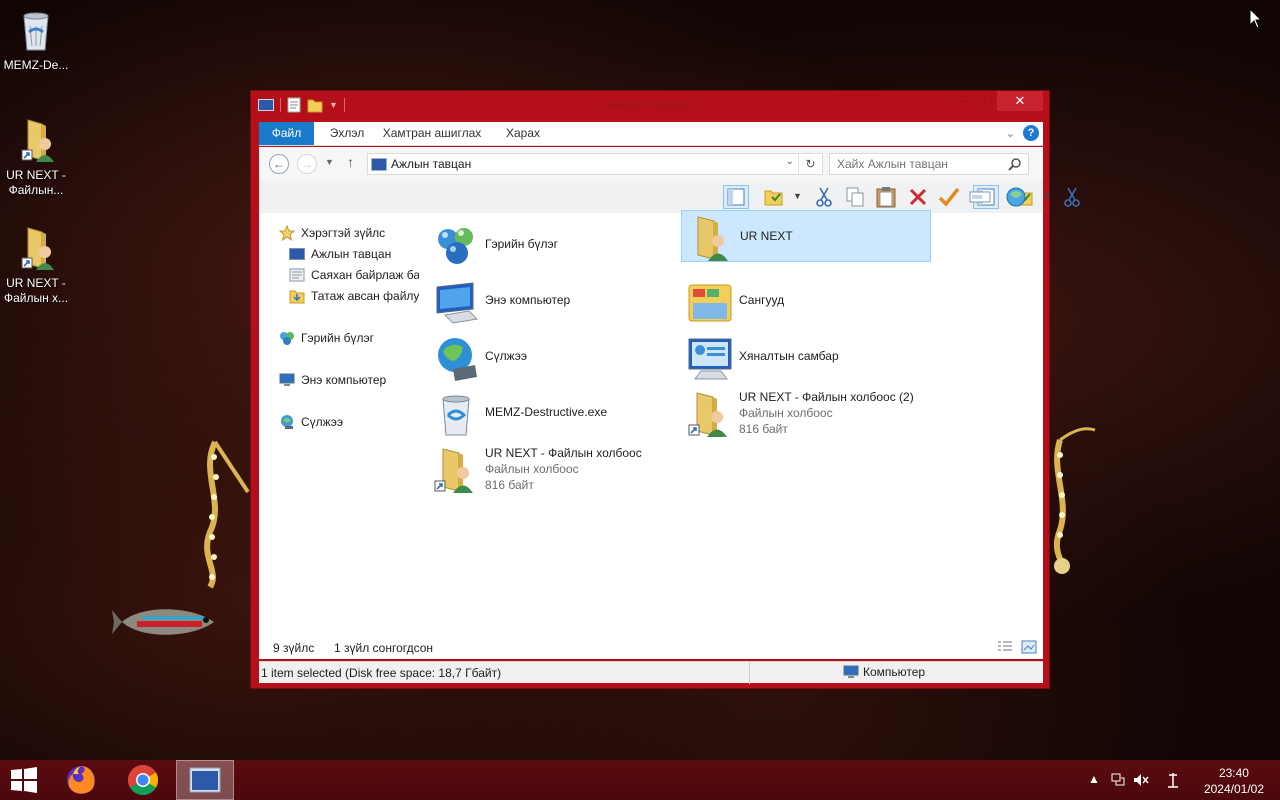 Image resolution: width=1280 pixels, height=800 pixels. Describe the element at coordinates (1029, 648) in the screenshot. I see `large-icons-view-icon` at that location.